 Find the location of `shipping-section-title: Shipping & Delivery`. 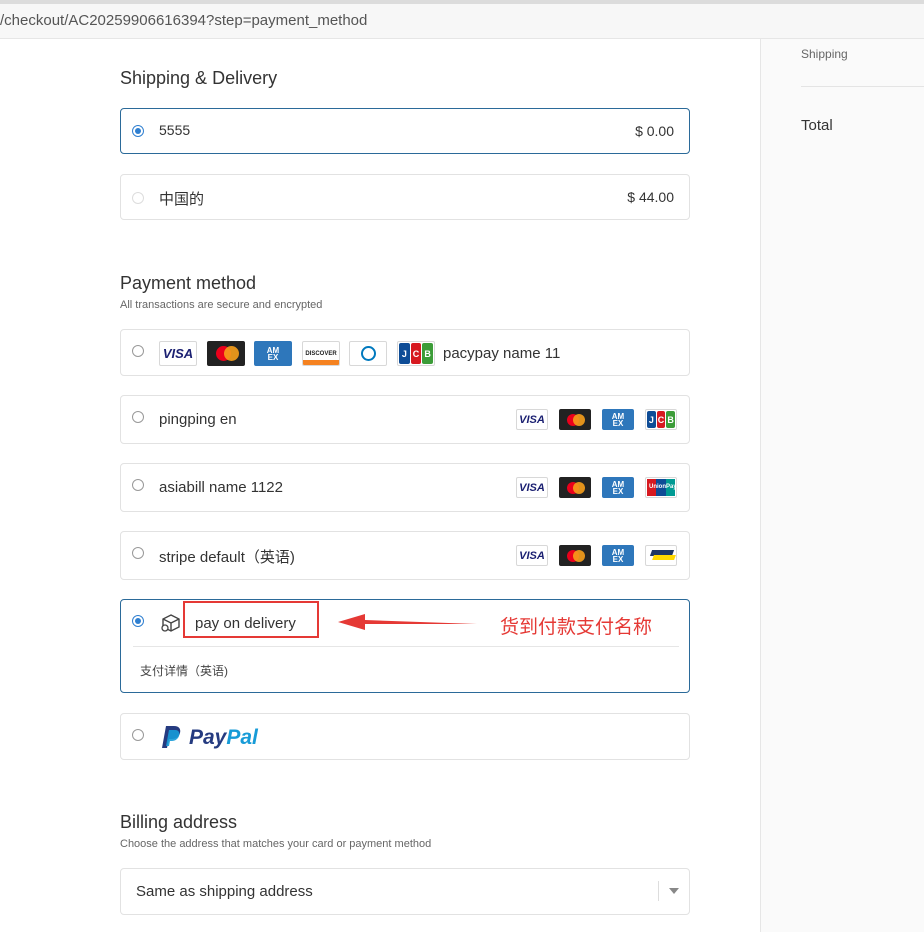

shipping-section-title: Shipping & Delivery is located at coordinates (199, 78).